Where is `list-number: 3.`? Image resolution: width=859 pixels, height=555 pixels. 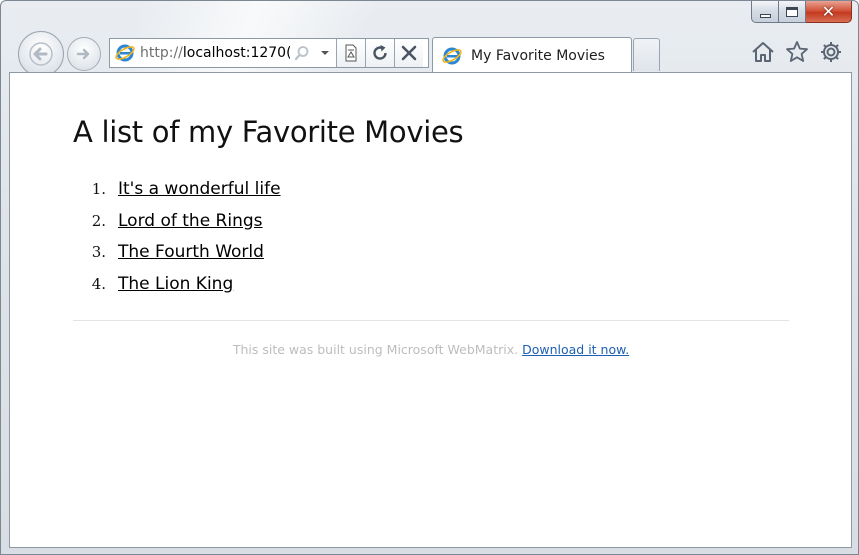 list-number: 3. is located at coordinates (98, 252).